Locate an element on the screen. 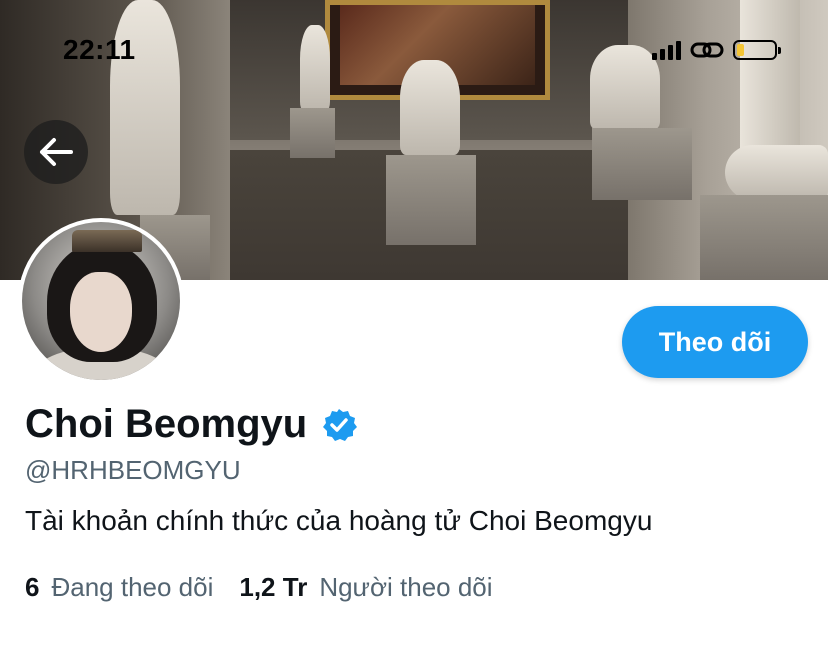 This screenshot has width=828, height=647. verified-badge-icon is located at coordinates (340, 424).